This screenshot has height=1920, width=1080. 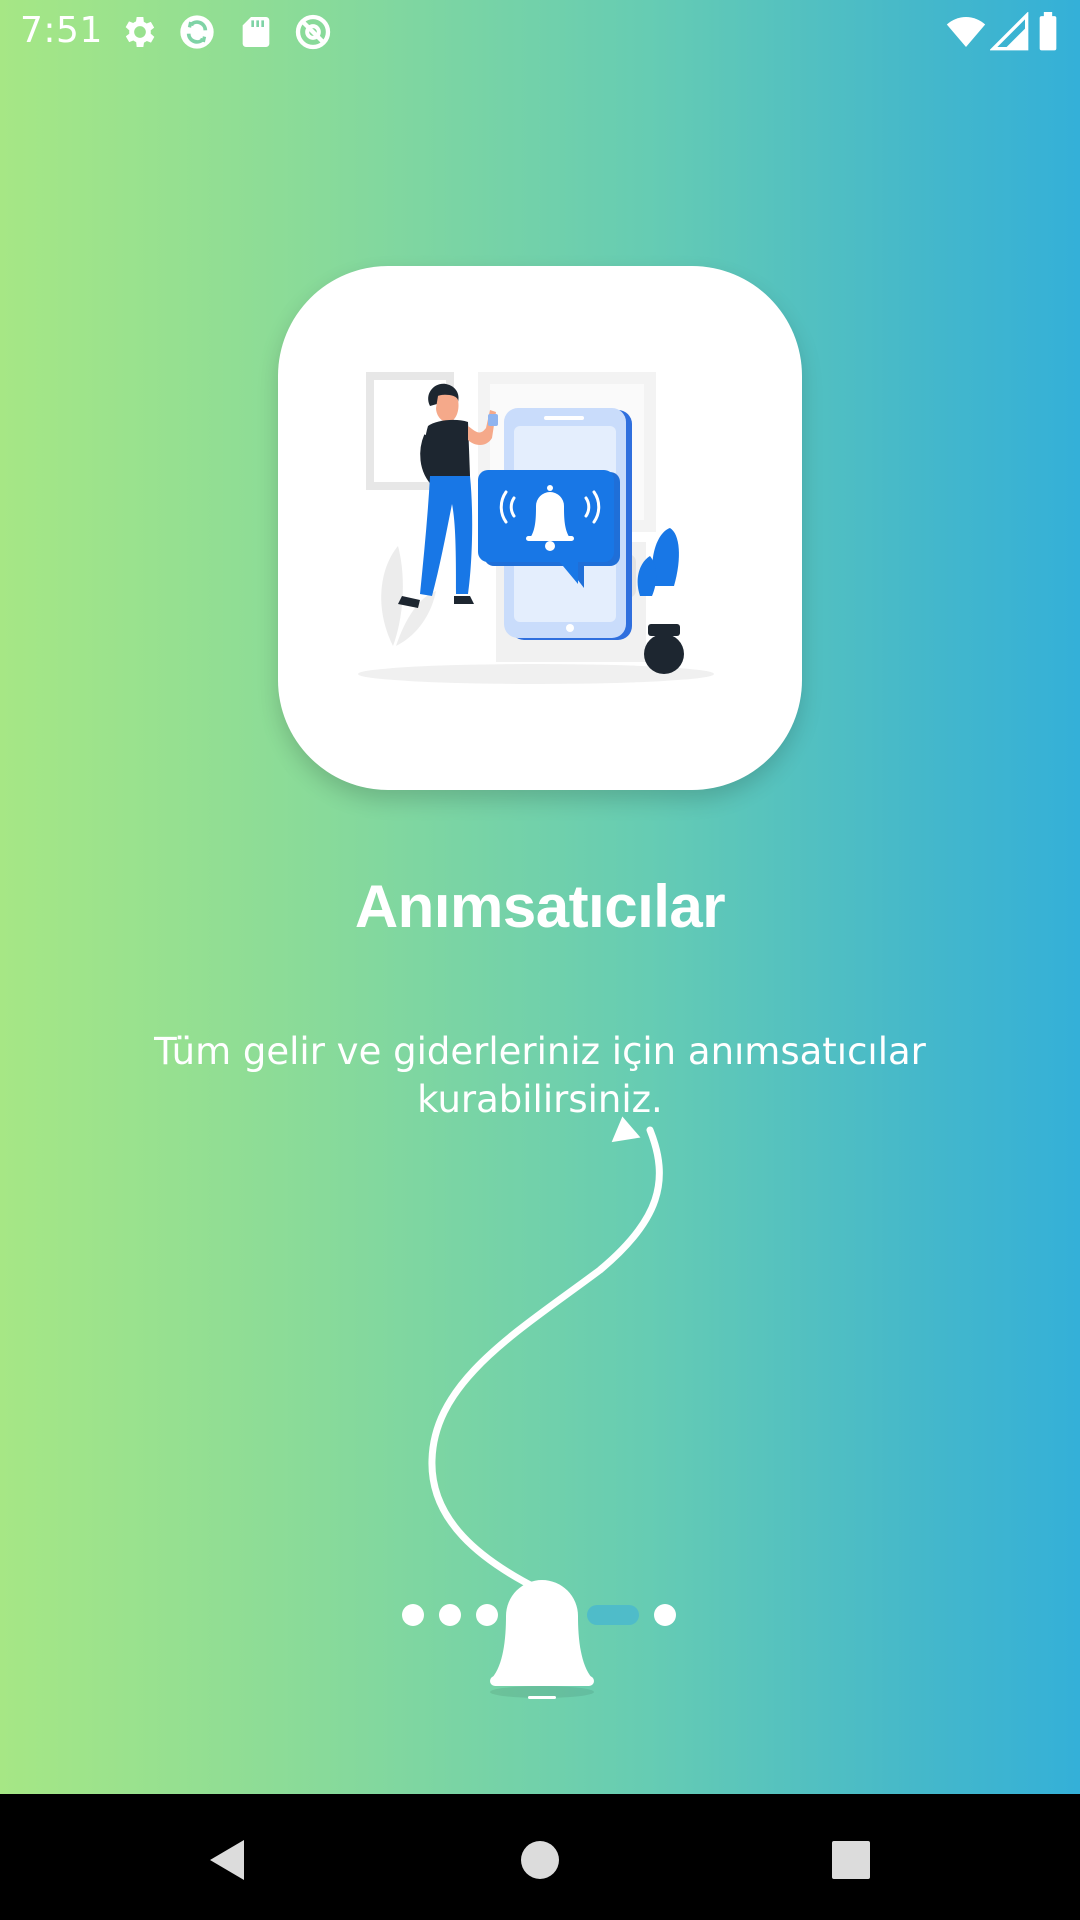 What do you see at coordinates (536, 528) in the screenshot?
I see `person-phone-notification-illustration` at bounding box center [536, 528].